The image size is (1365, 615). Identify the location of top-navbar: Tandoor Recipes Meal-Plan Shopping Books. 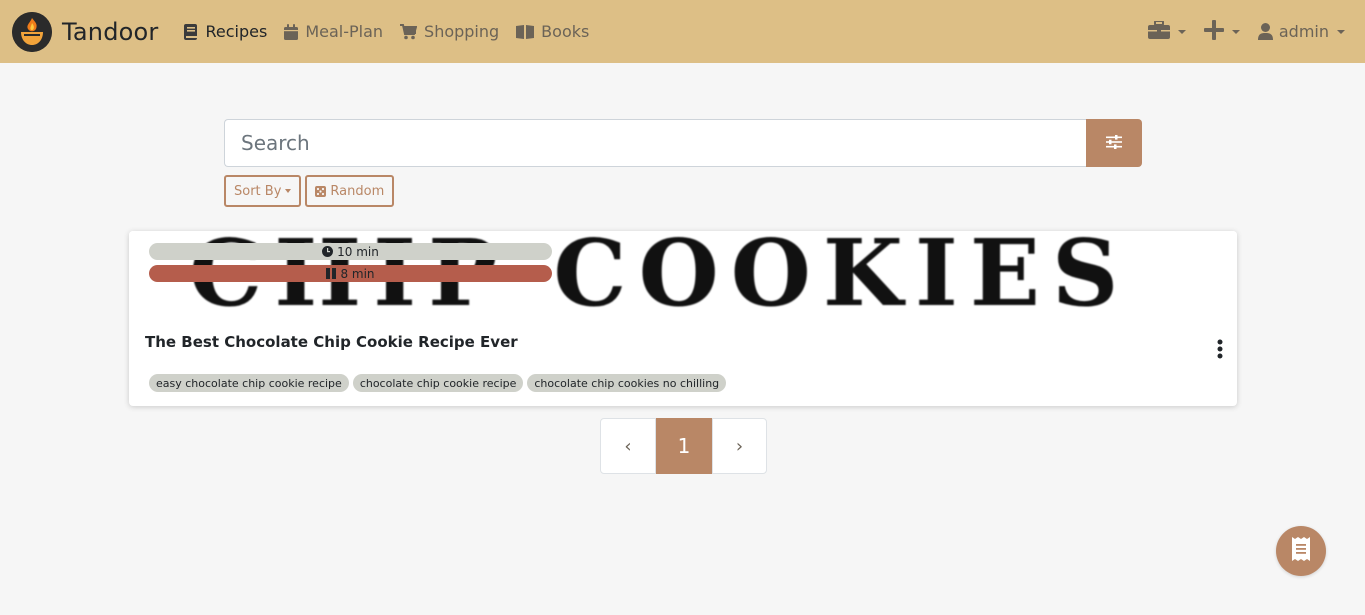
(682, 31).